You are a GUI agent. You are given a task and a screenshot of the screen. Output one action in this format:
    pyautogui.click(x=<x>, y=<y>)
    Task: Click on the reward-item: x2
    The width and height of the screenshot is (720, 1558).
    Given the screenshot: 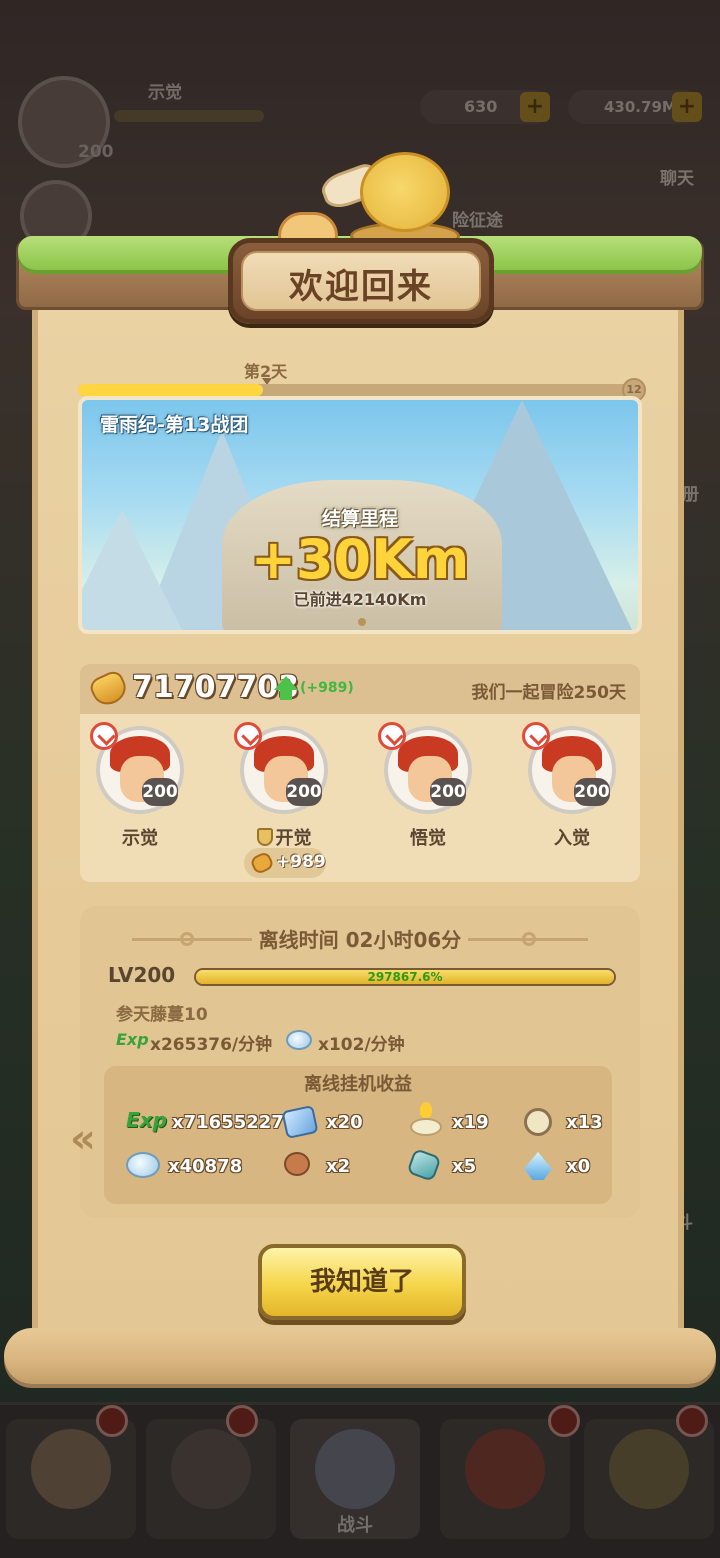 What is the action you would take?
    pyautogui.click(x=349, y=1167)
    